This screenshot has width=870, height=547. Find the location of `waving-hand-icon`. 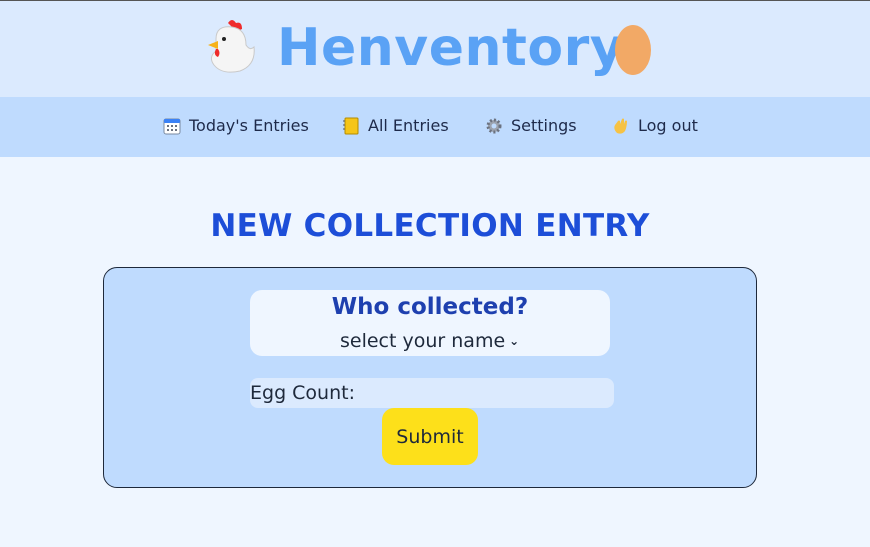

waving-hand-icon is located at coordinates (620, 126).